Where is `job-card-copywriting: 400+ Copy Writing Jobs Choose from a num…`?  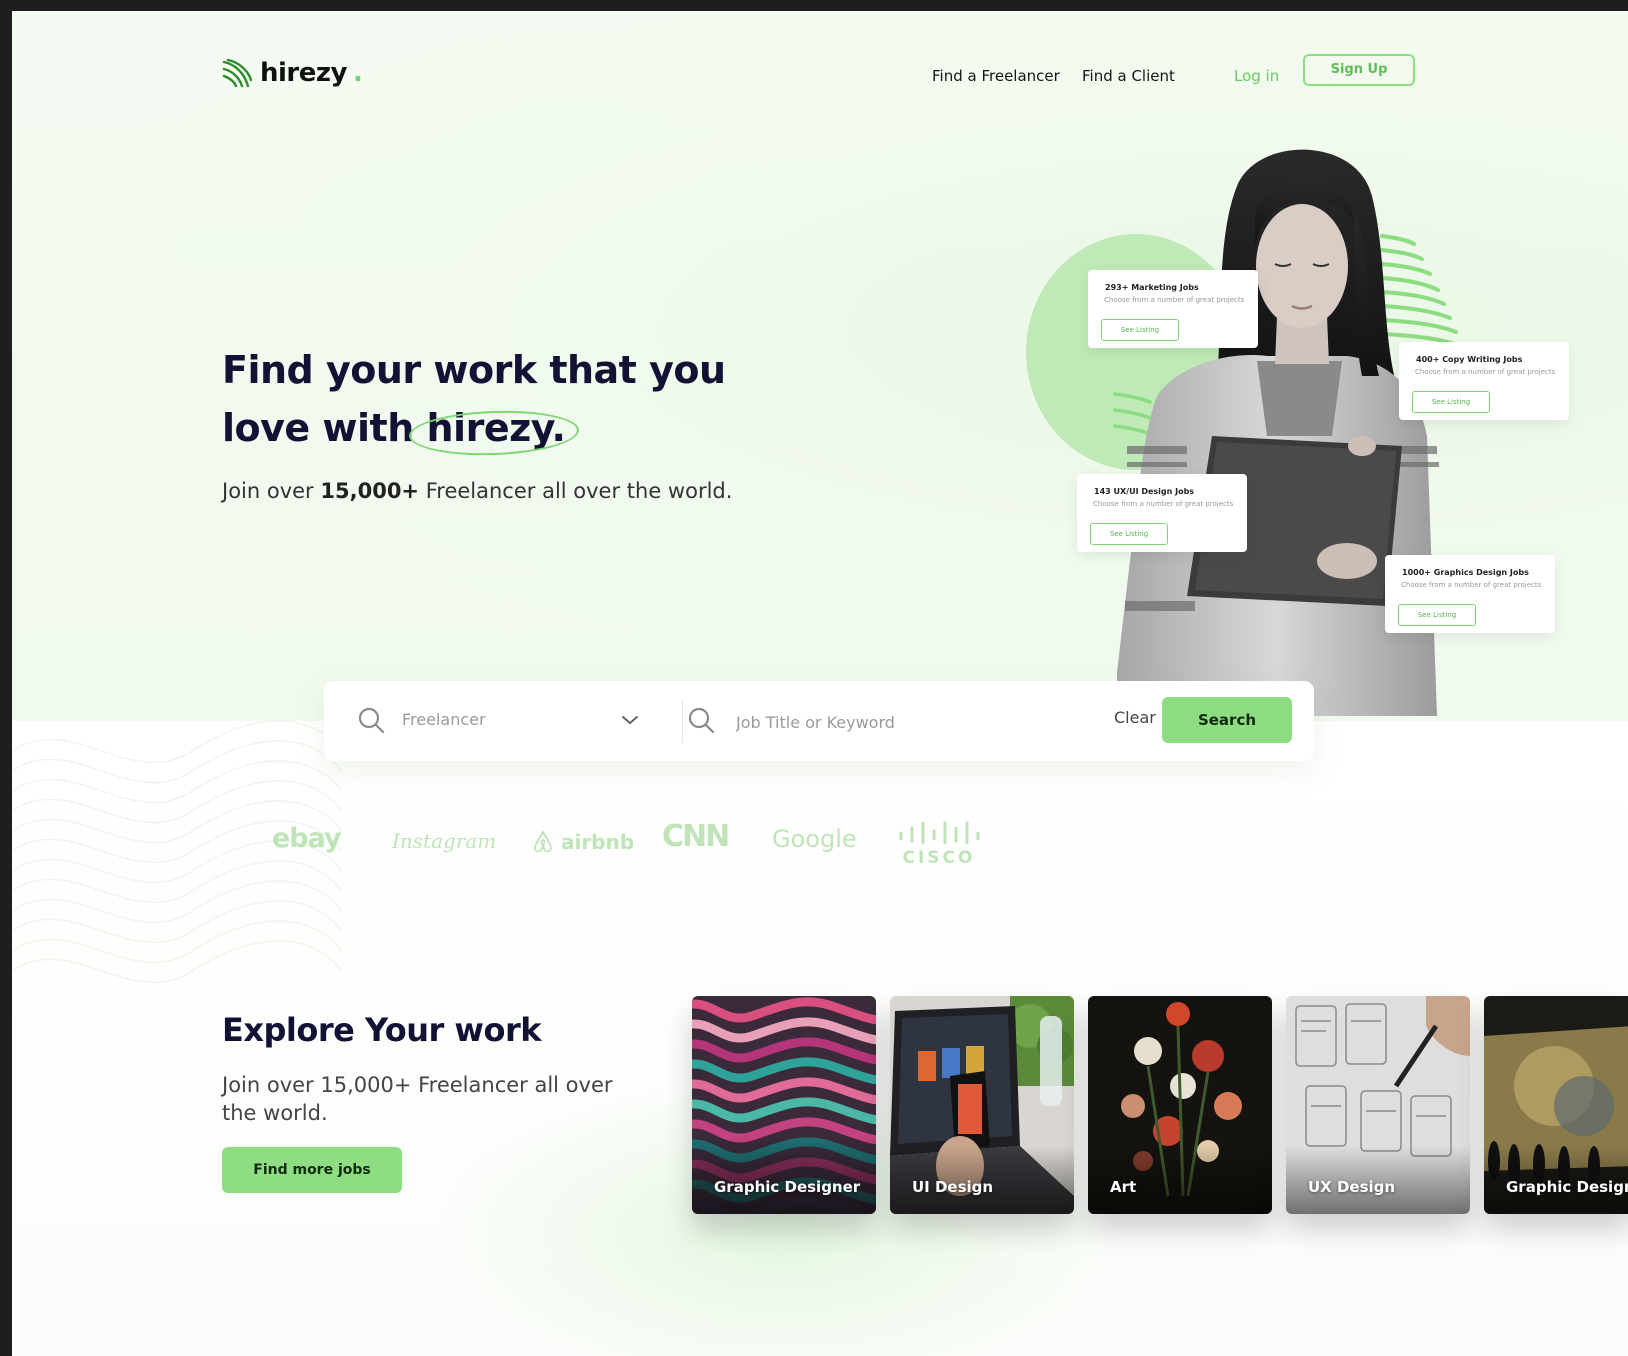 job-card-copywriting: 400+ Copy Writing Jobs Choose from a num… is located at coordinates (1484, 381).